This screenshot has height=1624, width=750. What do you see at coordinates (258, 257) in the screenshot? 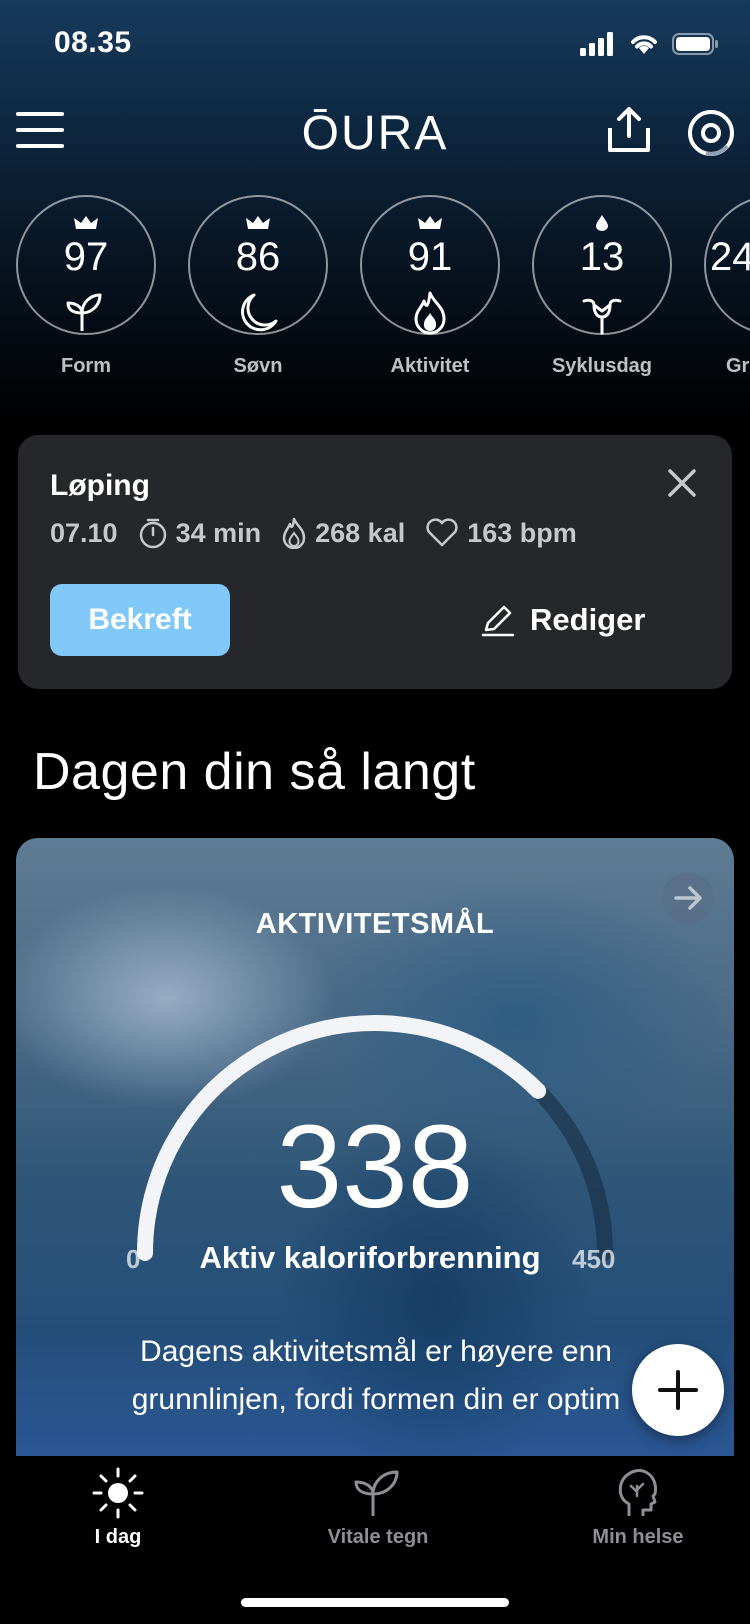
I see `score-value: 86` at bounding box center [258, 257].